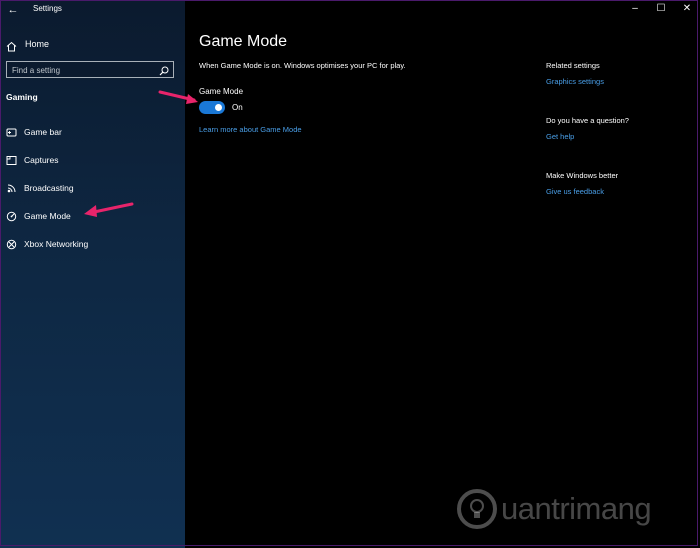 The height and width of the screenshot is (548, 700). I want to click on sidebar-item-game-bar: Game bar, so click(91, 132).